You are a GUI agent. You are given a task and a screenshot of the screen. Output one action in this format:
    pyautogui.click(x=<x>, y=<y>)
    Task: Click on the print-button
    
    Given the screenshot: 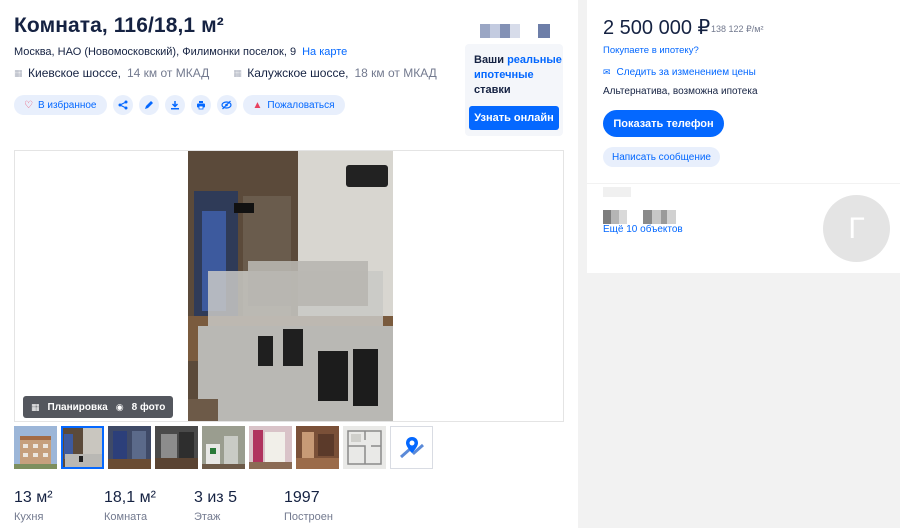 What is the action you would take?
    pyautogui.click(x=200, y=105)
    